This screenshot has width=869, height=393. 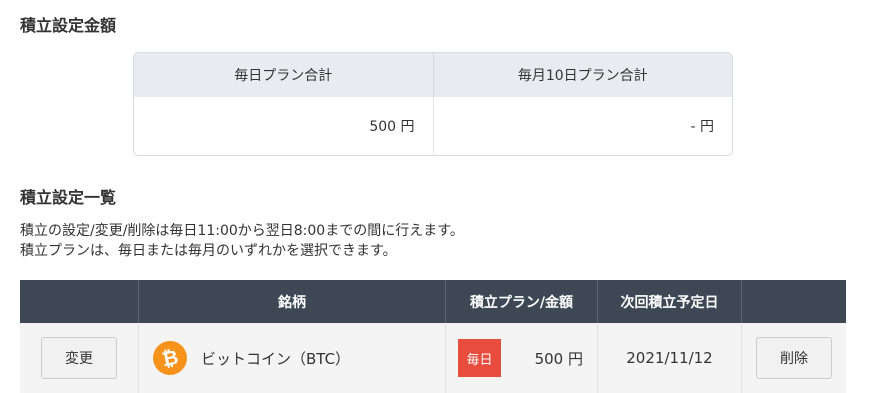 I want to click on next-date-value: 2021/11/12, so click(x=669, y=358).